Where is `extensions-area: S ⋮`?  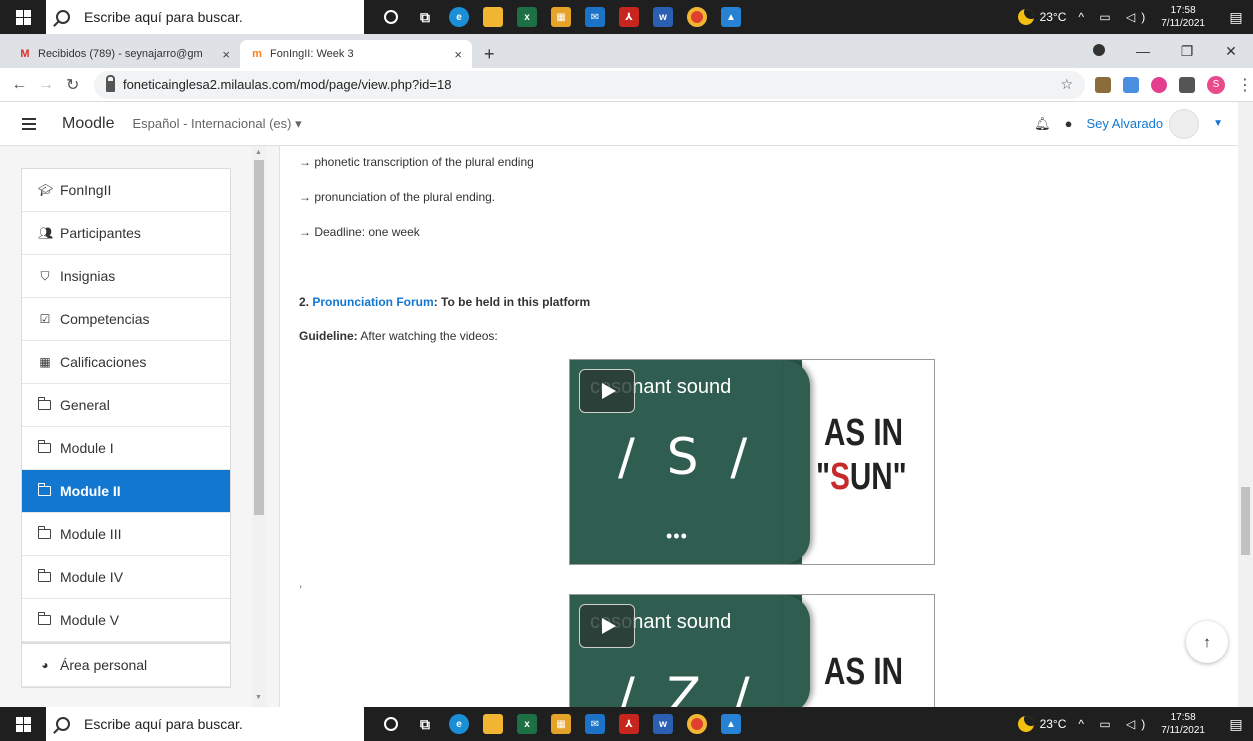
extensions-area: S ⋮ is located at coordinates (1174, 85).